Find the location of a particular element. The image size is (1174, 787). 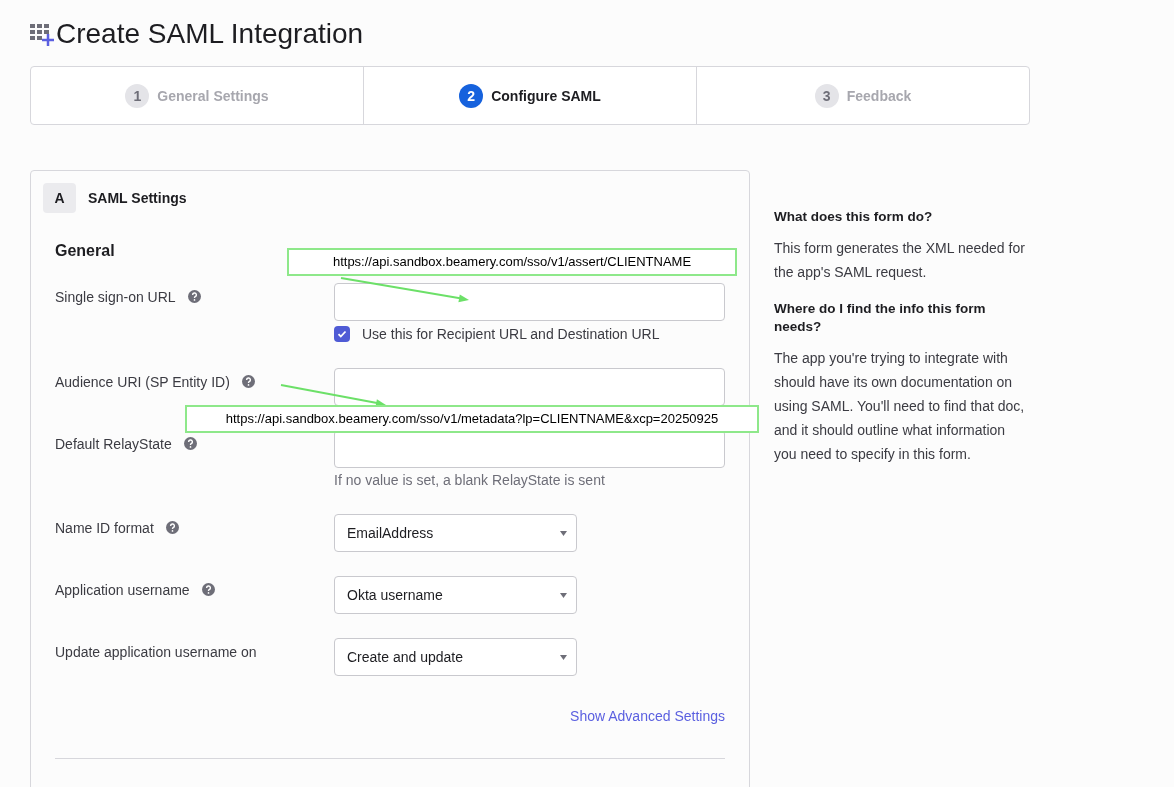

show-advanced-settings-link: Show Advanced Settings is located at coordinates (647, 716).